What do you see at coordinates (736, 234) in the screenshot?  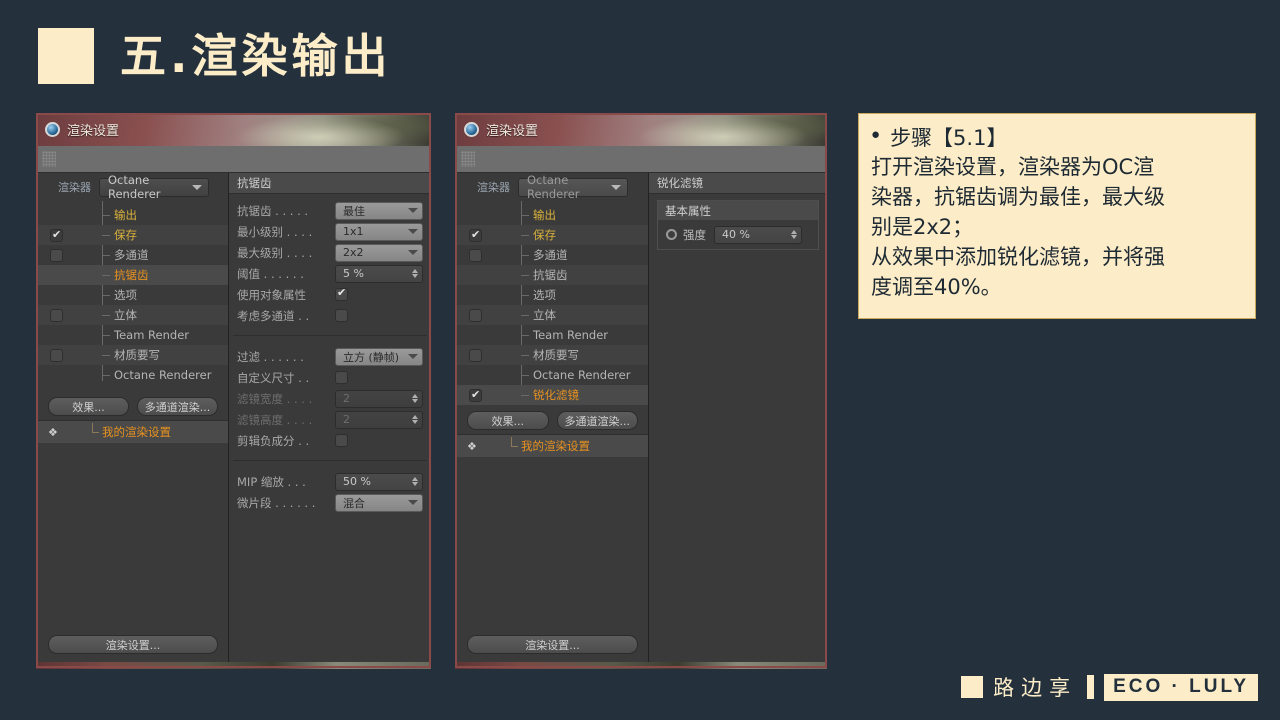 I see `strength-value: 40 %` at bounding box center [736, 234].